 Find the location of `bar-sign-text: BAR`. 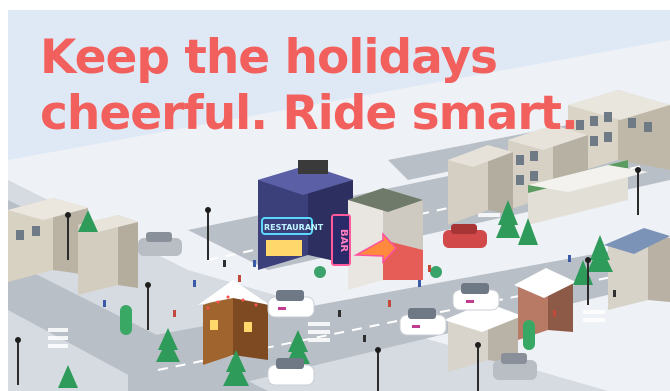

bar-sign-text: BAR is located at coordinates (343, 240).